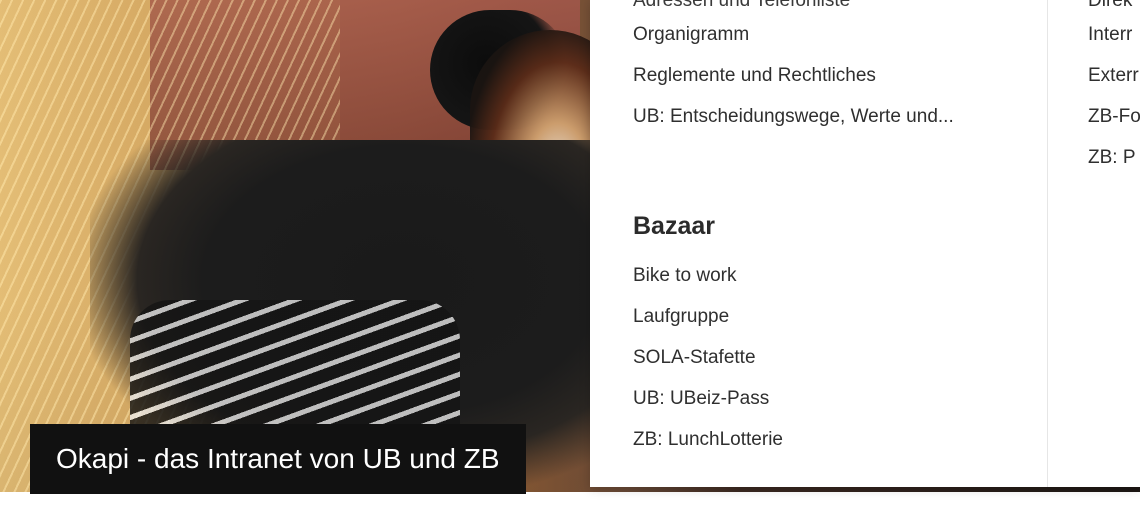 Image resolution: width=1140 pixels, height=519 pixels. I want to click on section-title-bazaar: Bazaar, so click(674, 226).